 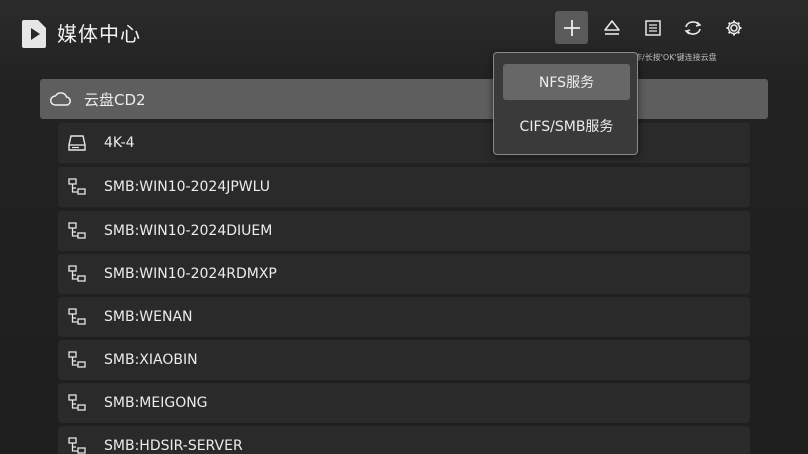 I want to click on list-item-label: SMB:XIAOBIN, so click(x=151, y=360).